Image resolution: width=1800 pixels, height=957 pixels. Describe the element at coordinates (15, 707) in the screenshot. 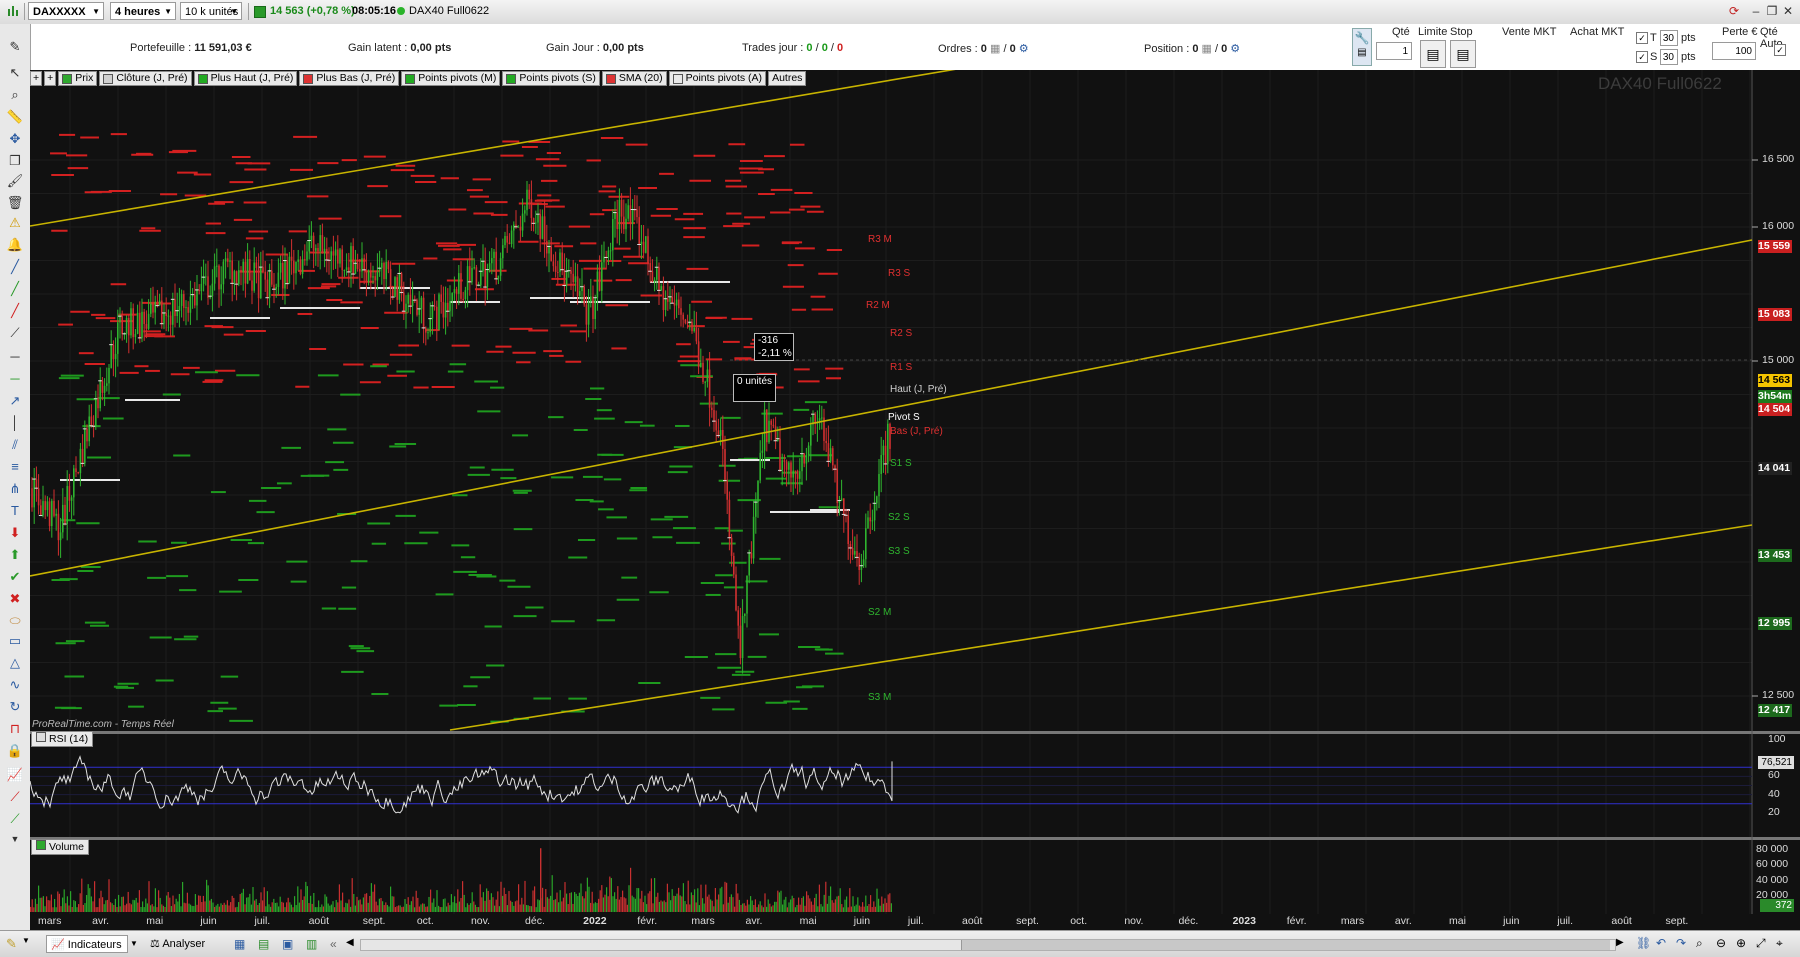

I see `cycle-icon: ↻` at that location.